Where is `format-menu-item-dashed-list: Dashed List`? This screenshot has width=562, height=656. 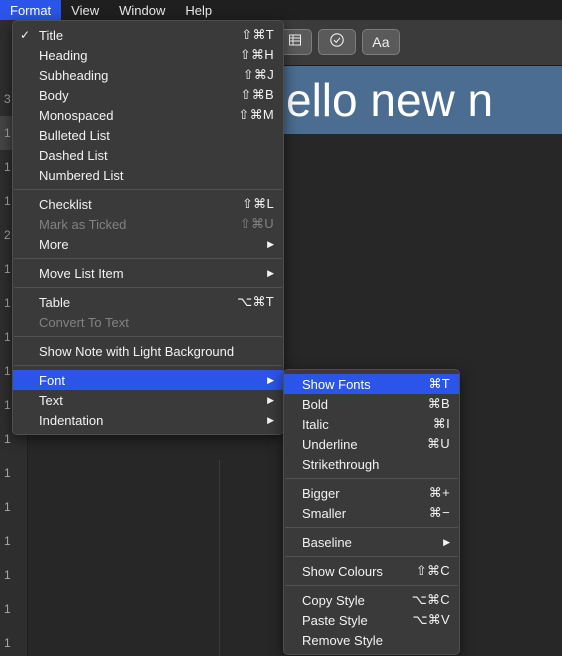 format-menu-item-dashed-list: Dashed List is located at coordinates (148, 155).